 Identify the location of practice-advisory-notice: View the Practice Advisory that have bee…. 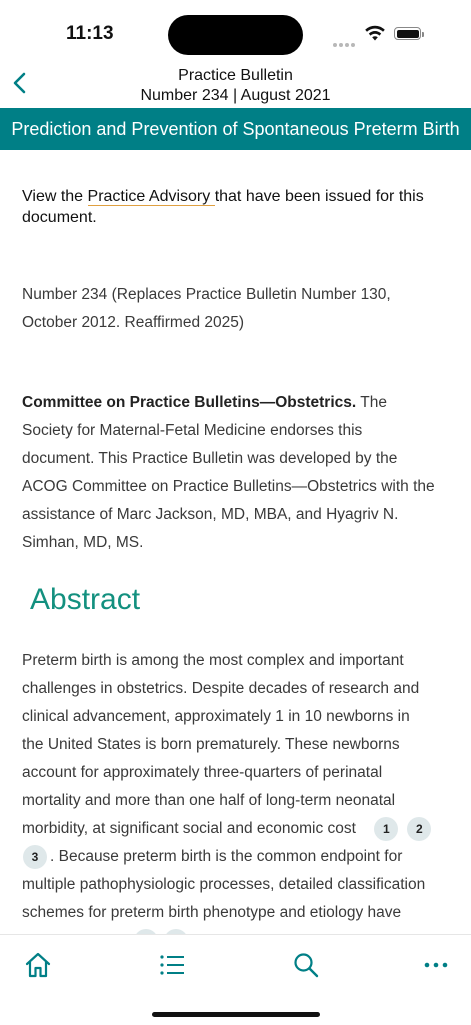
(223, 207).